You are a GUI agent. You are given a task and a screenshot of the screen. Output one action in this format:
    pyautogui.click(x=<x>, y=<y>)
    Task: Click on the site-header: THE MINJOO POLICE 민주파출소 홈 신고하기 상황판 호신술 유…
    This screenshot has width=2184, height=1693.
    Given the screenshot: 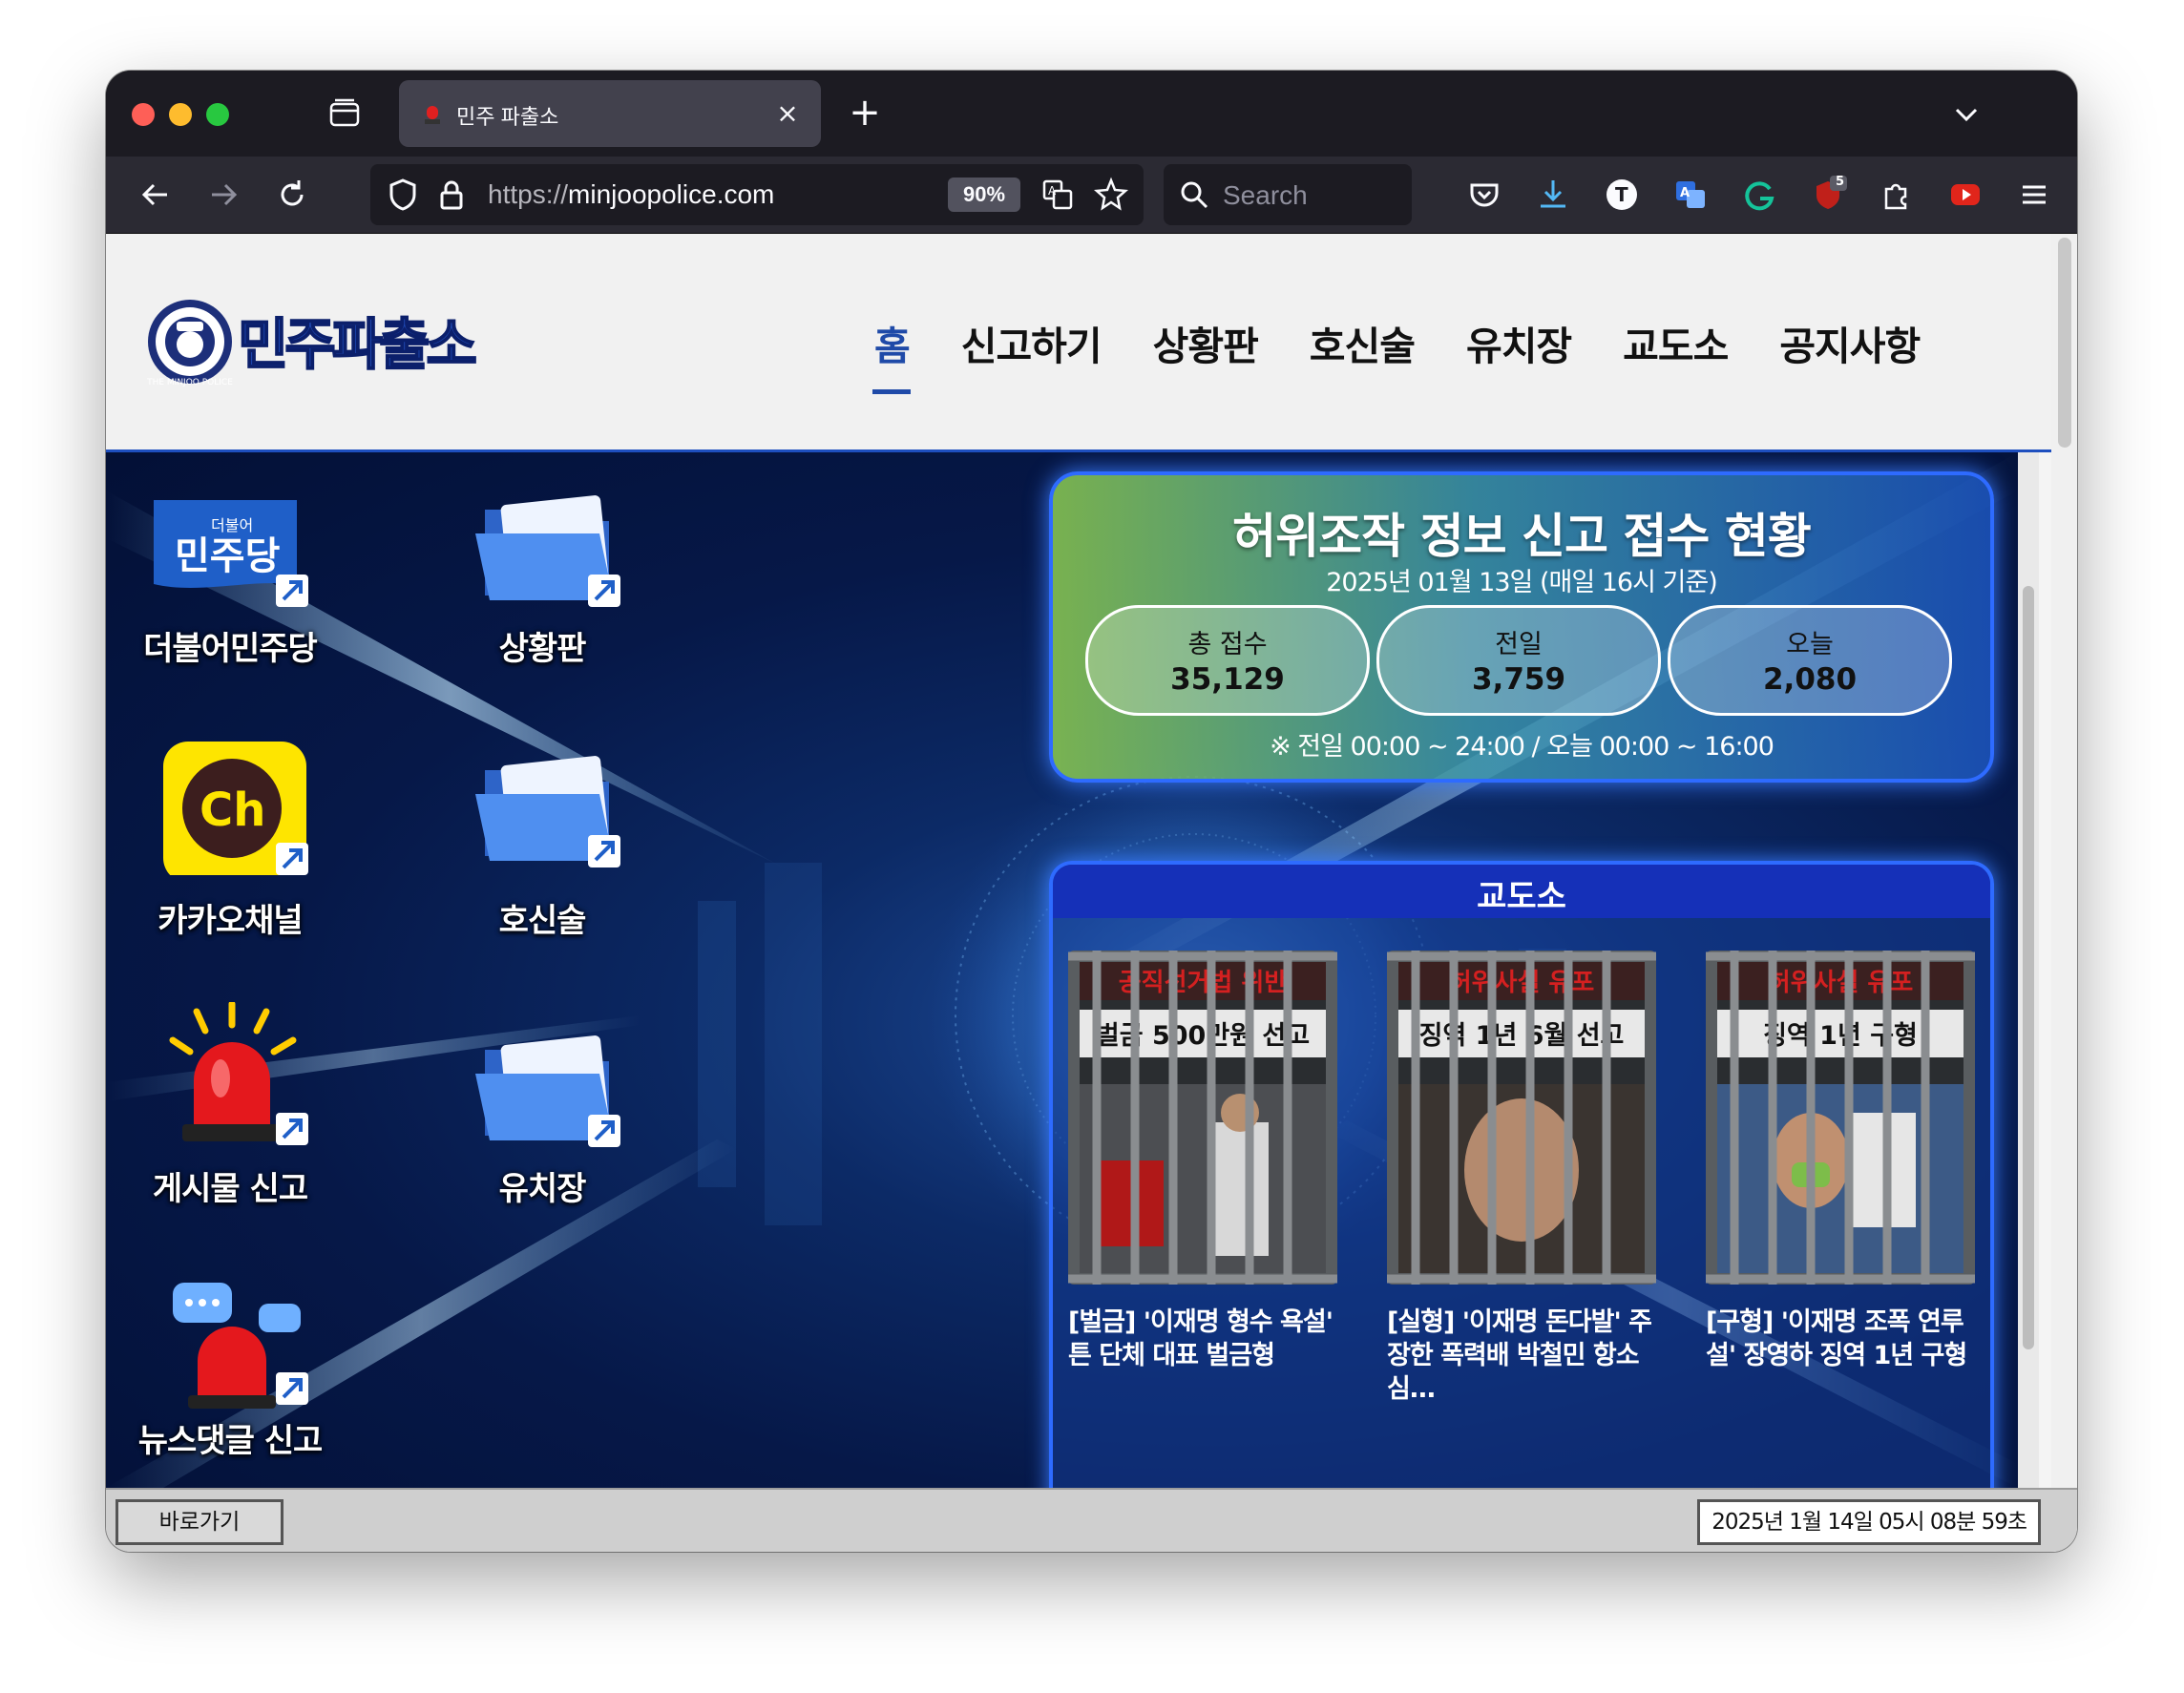 What is the action you would take?
    pyautogui.click(x=1078, y=343)
    